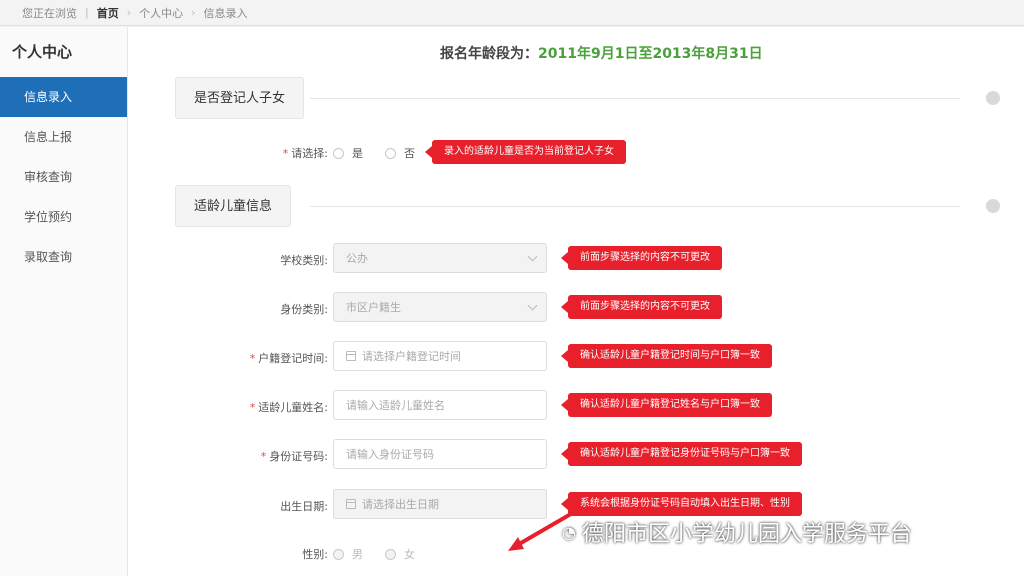 This screenshot has width=1024, height=576. I want to click on child-name-input: 请输入适龄儿童姓名, so click(440, 405).